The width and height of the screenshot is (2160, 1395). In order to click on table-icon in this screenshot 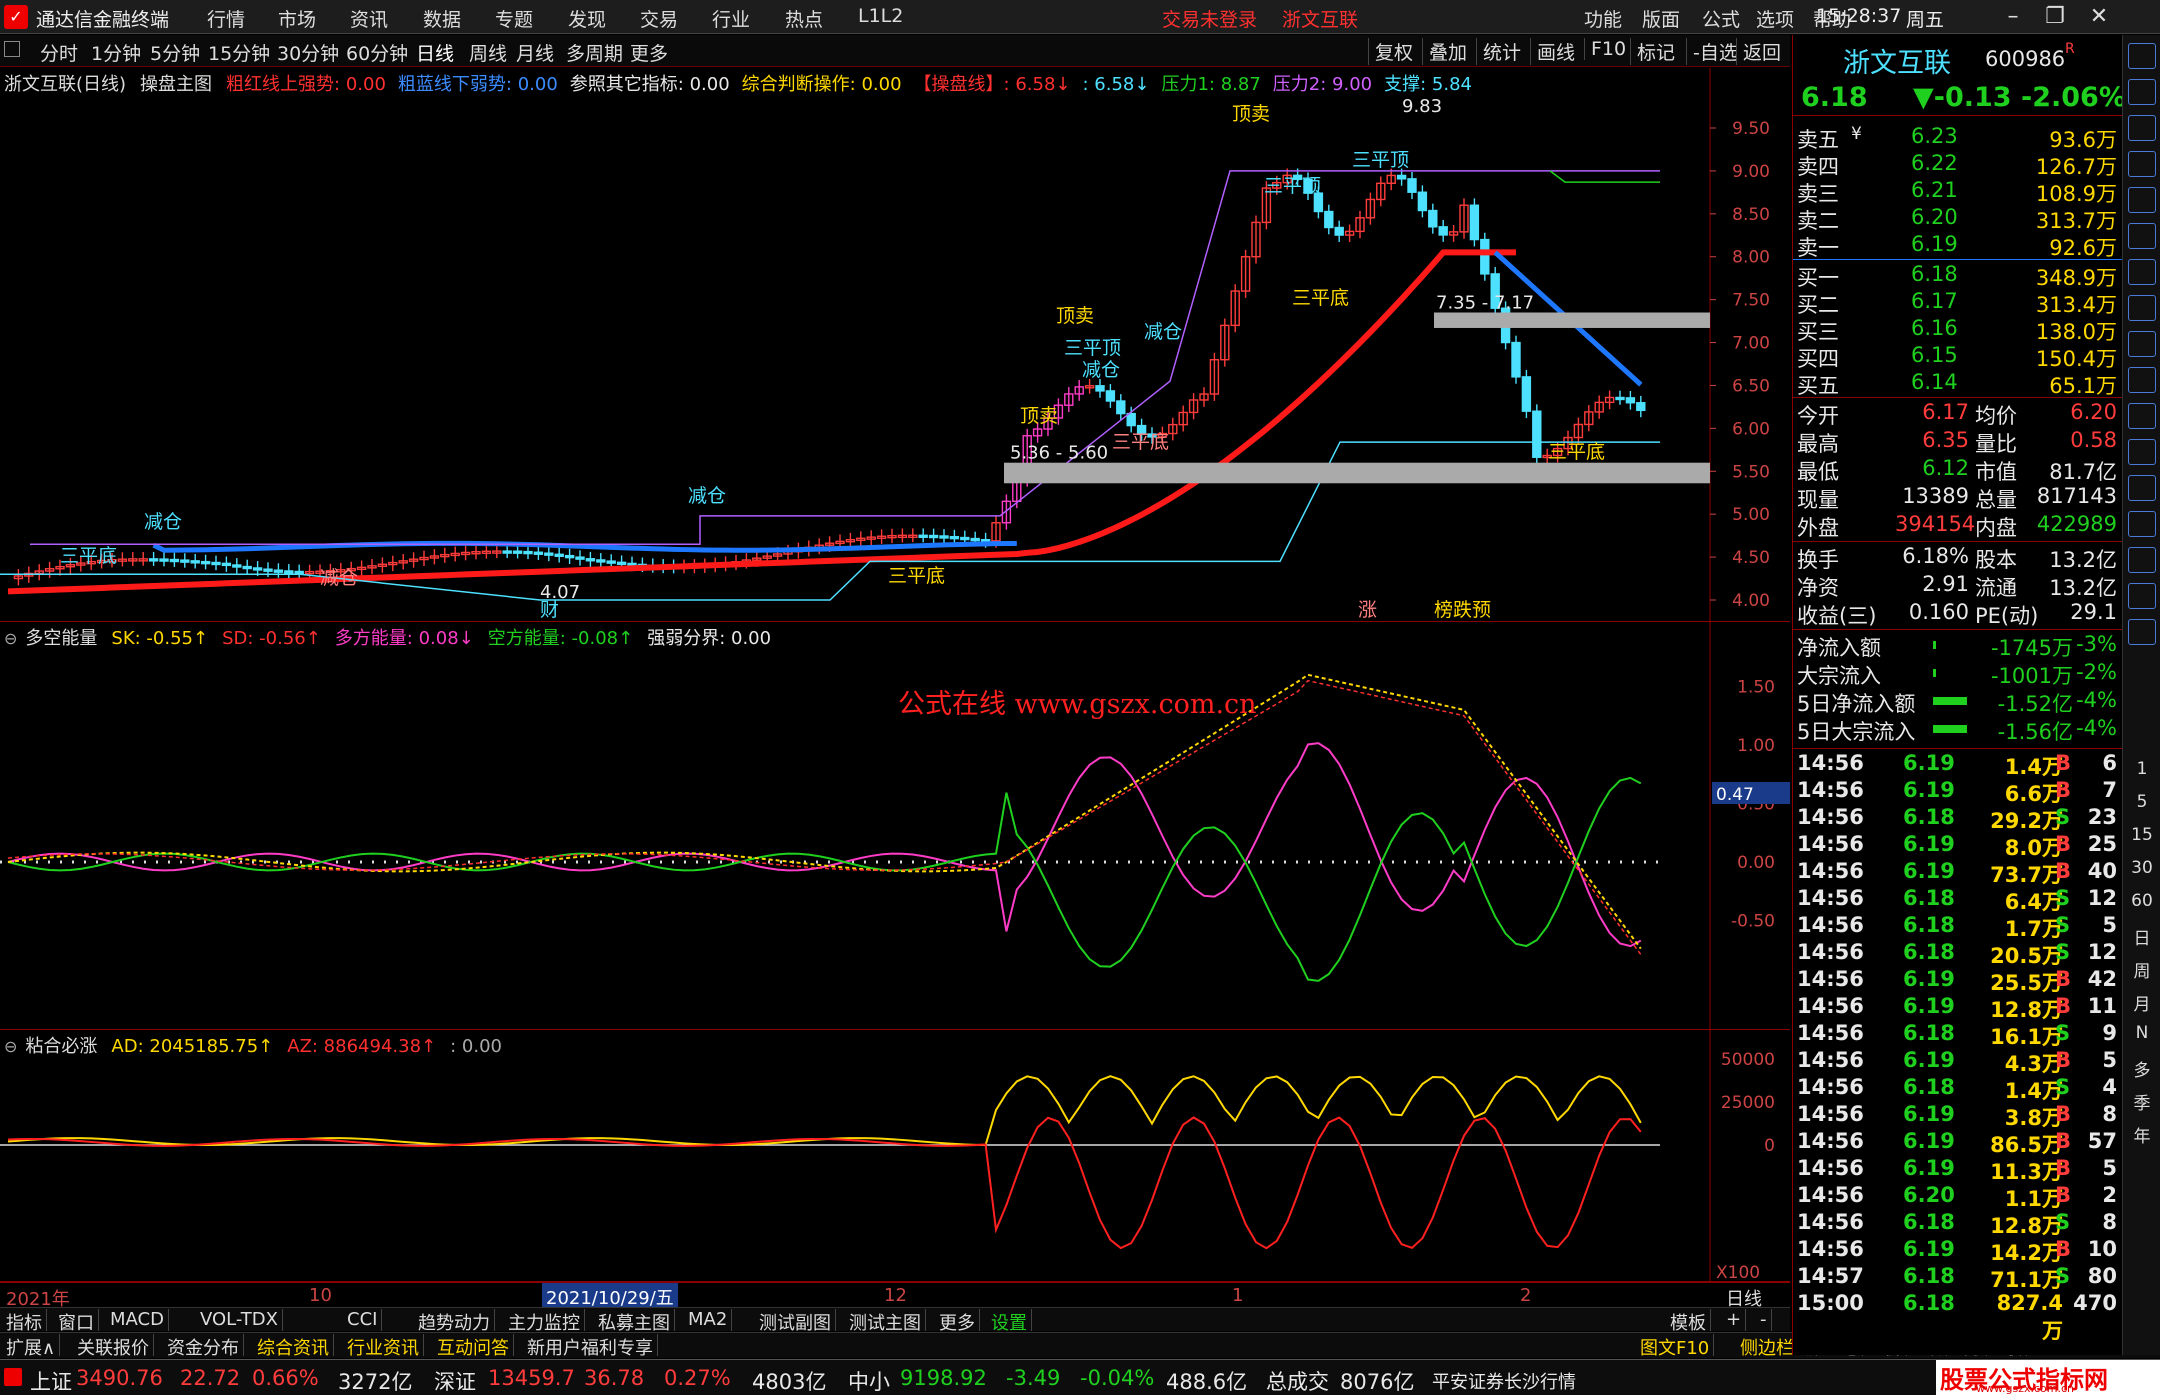, I will do `click(2142, 344)`.